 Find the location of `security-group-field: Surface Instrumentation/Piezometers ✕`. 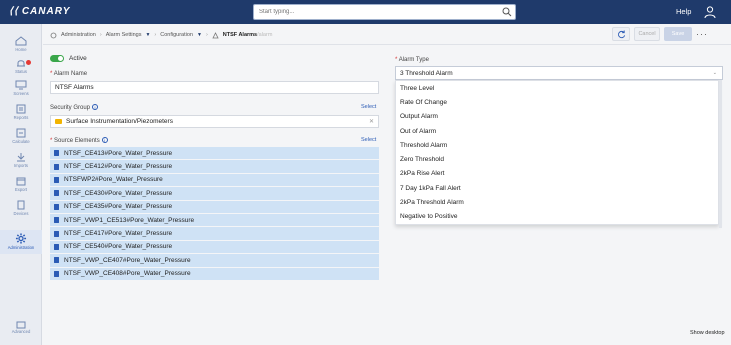

security-group-field: Surface Instrumentation/Piezometers ✕ is located at coordinates (214, 121).